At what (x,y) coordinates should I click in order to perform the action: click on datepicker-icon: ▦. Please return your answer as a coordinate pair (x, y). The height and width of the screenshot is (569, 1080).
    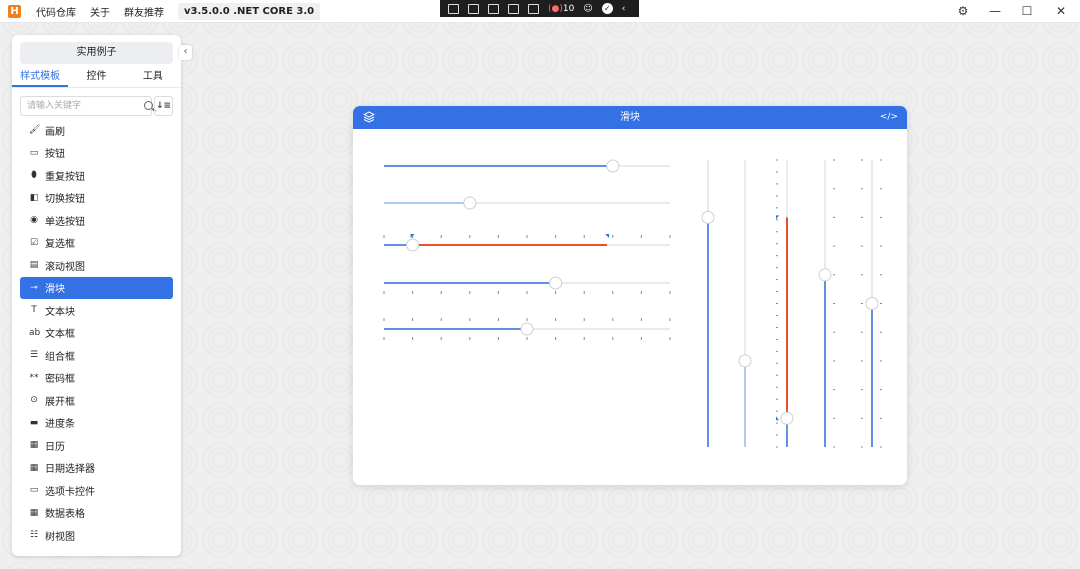
    Looking at the image, I should click on (34, 467).